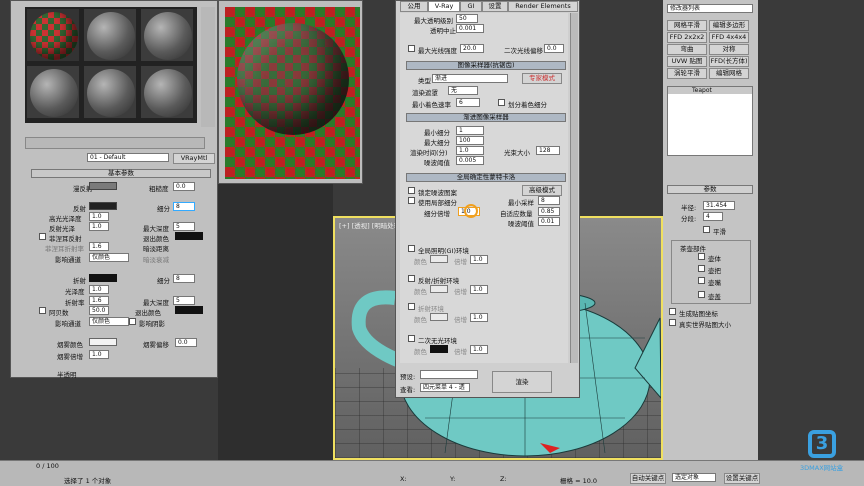  What do you see at coordinates (411, 278) in the screenshot?
I see `refl-refr-env-checkbox` at bounding box center [411, 278].